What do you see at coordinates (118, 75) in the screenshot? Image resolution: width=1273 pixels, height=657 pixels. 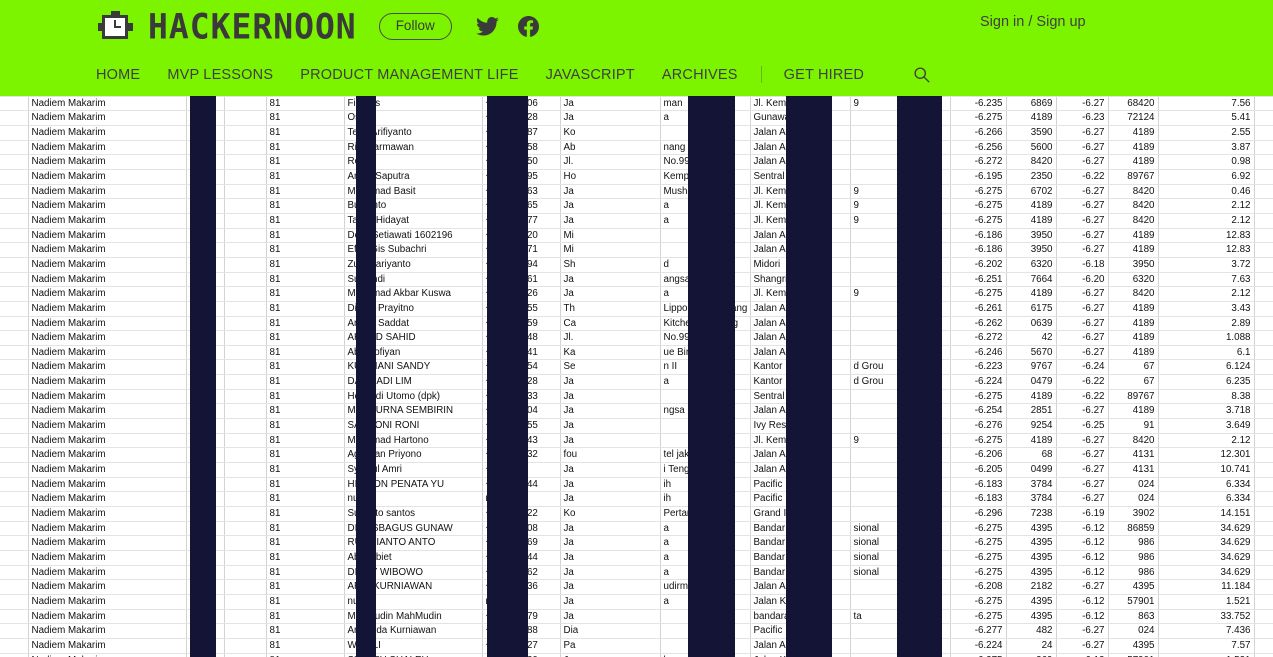 I see `nav-item-home: HOME` at bounding box center [118, 75].